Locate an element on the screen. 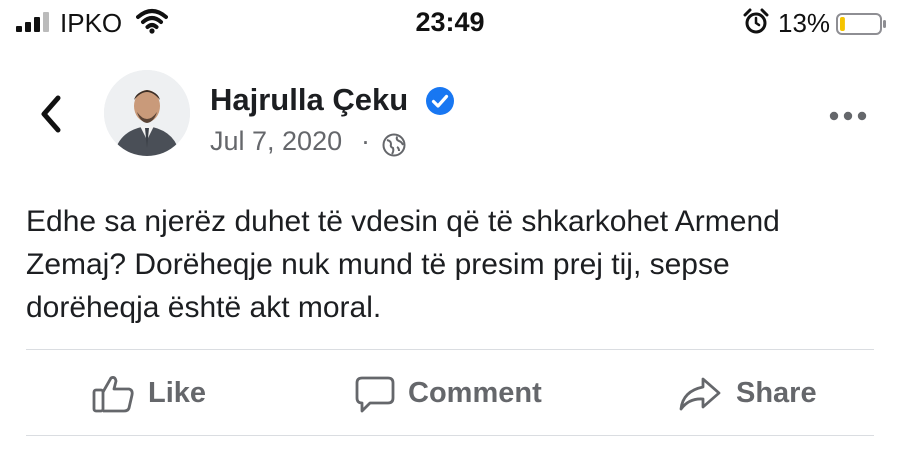  battery-percentage: 13% is located at coordinates (804, 23).